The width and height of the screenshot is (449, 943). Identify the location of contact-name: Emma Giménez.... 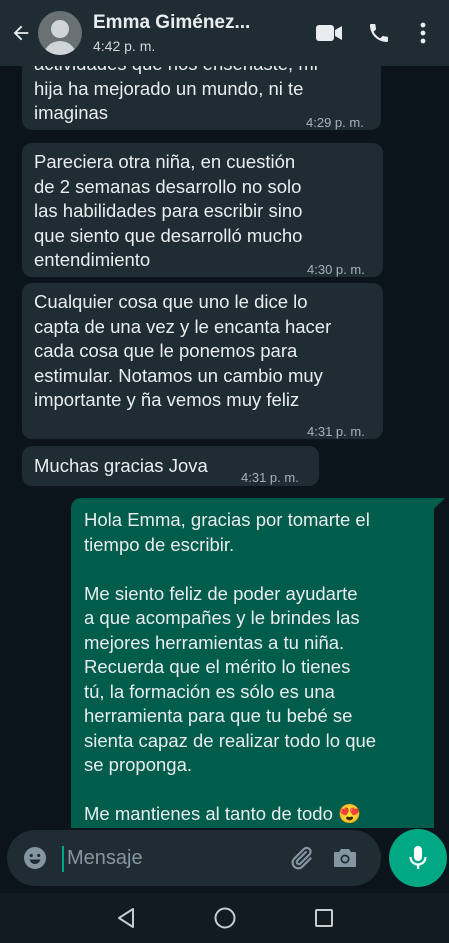
(172, 22).